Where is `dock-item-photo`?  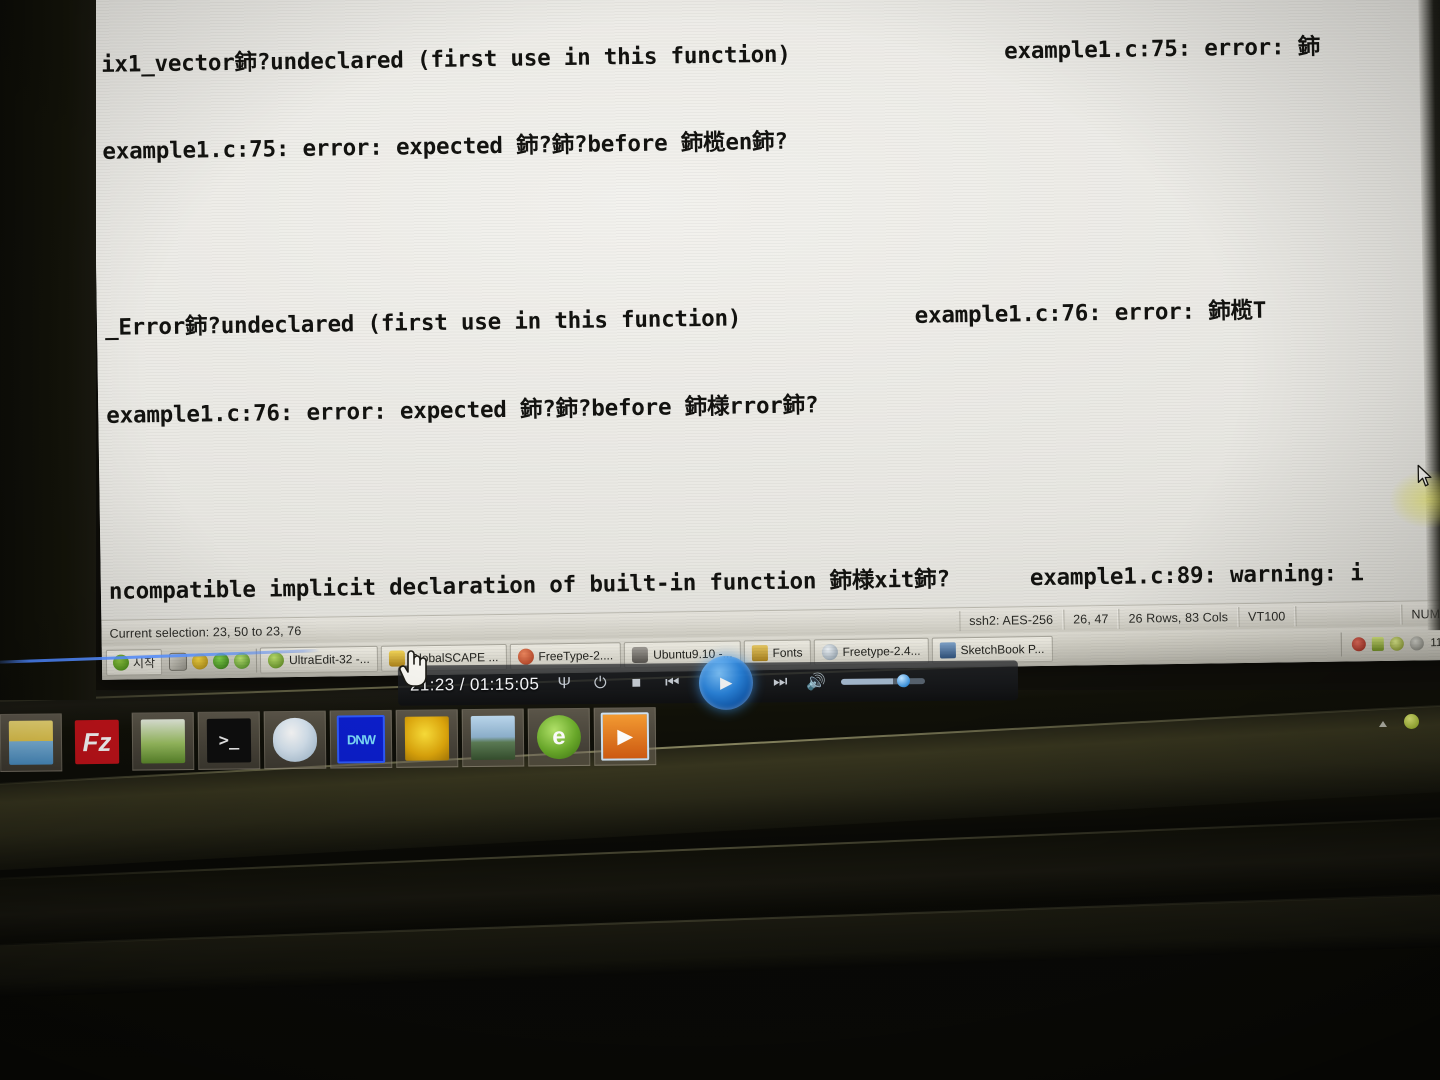
dock-item-photo is located at coordinates (493, 738).